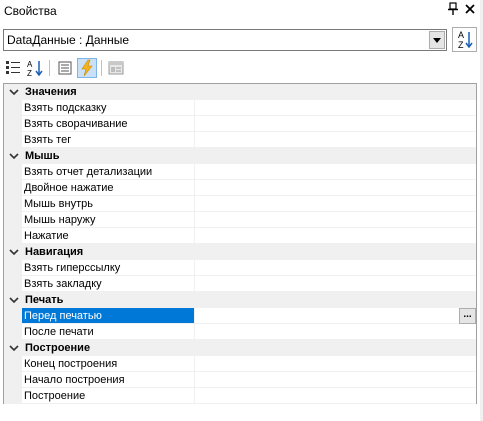 The image size is (483, 421). Describe the element at coordinates (35, 68) in the screenshot. I see `alphabetical-icon: A Z` at that location.